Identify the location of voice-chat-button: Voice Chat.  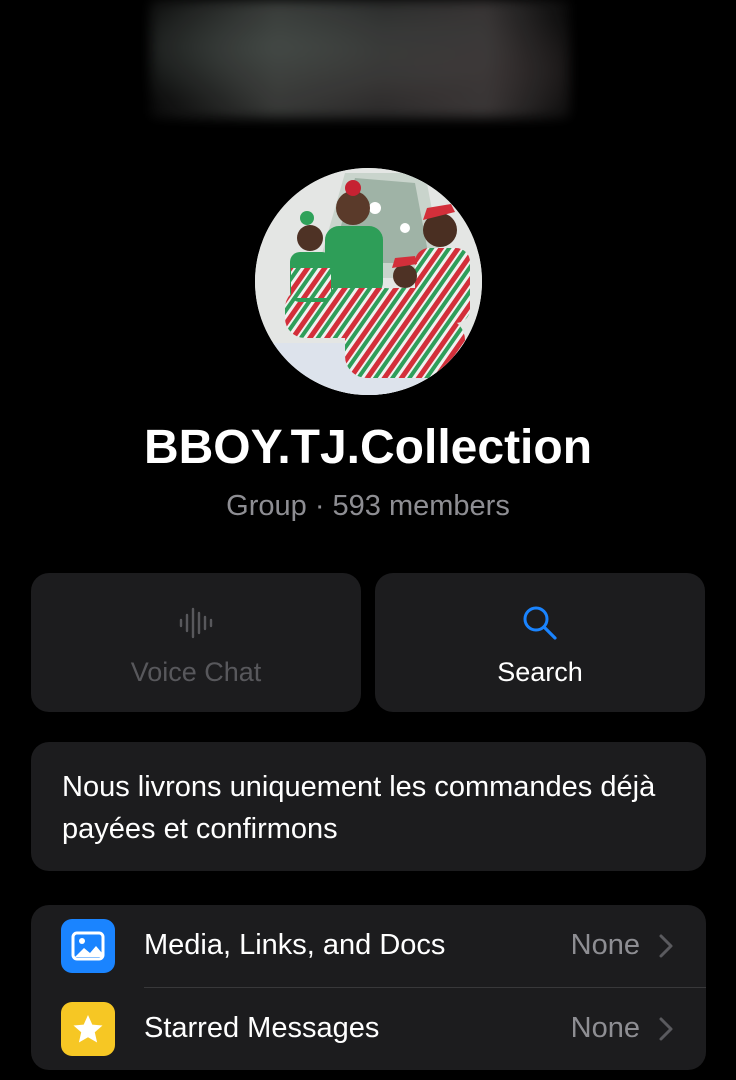
(196, 642).